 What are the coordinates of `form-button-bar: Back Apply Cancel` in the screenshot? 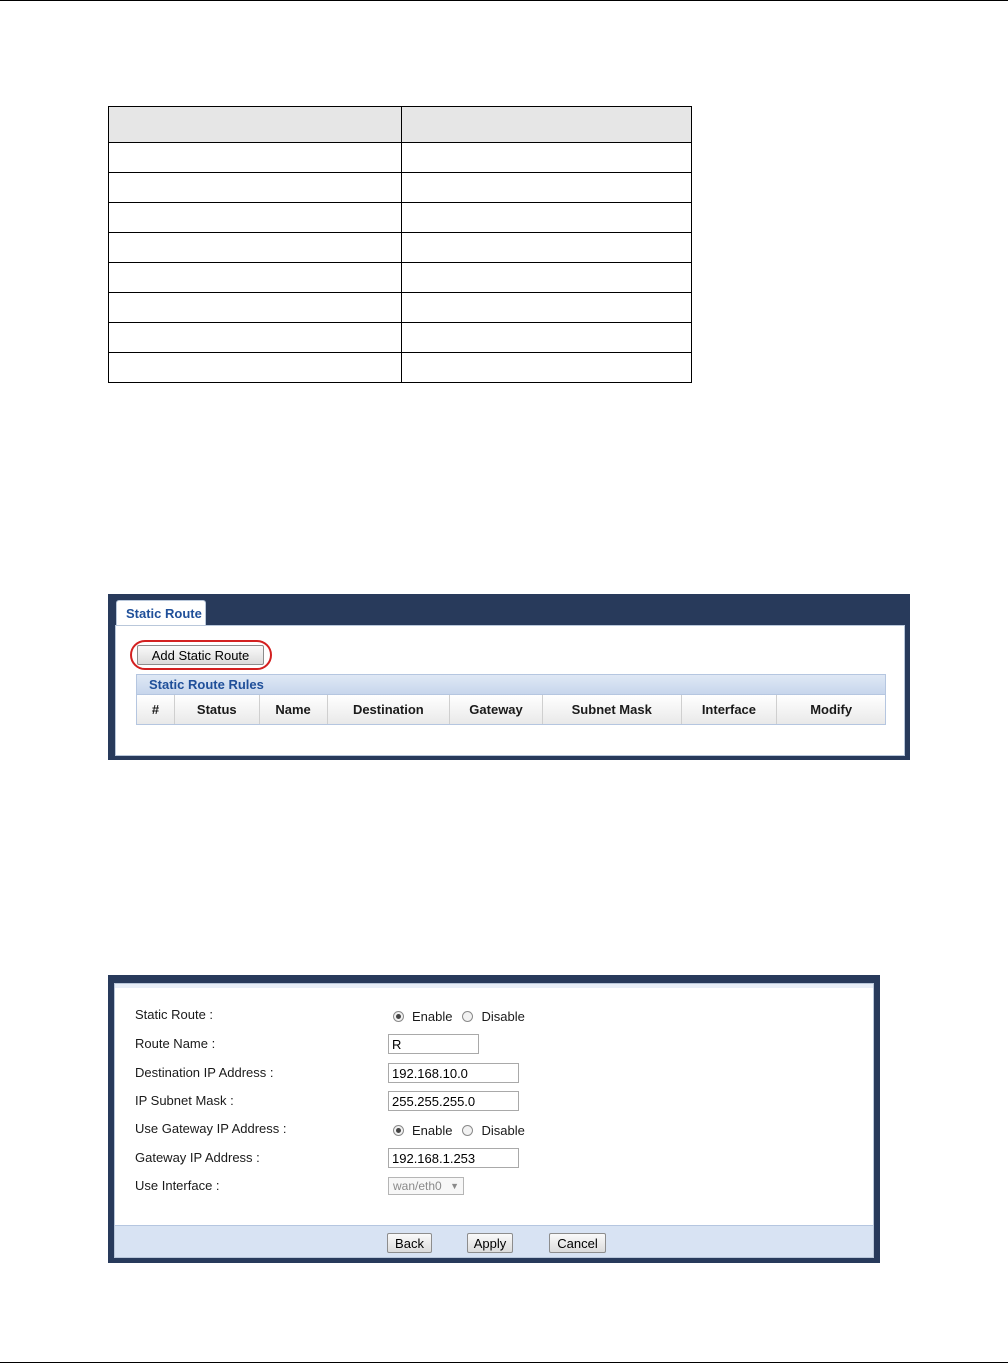 It's located at (494, 1241).